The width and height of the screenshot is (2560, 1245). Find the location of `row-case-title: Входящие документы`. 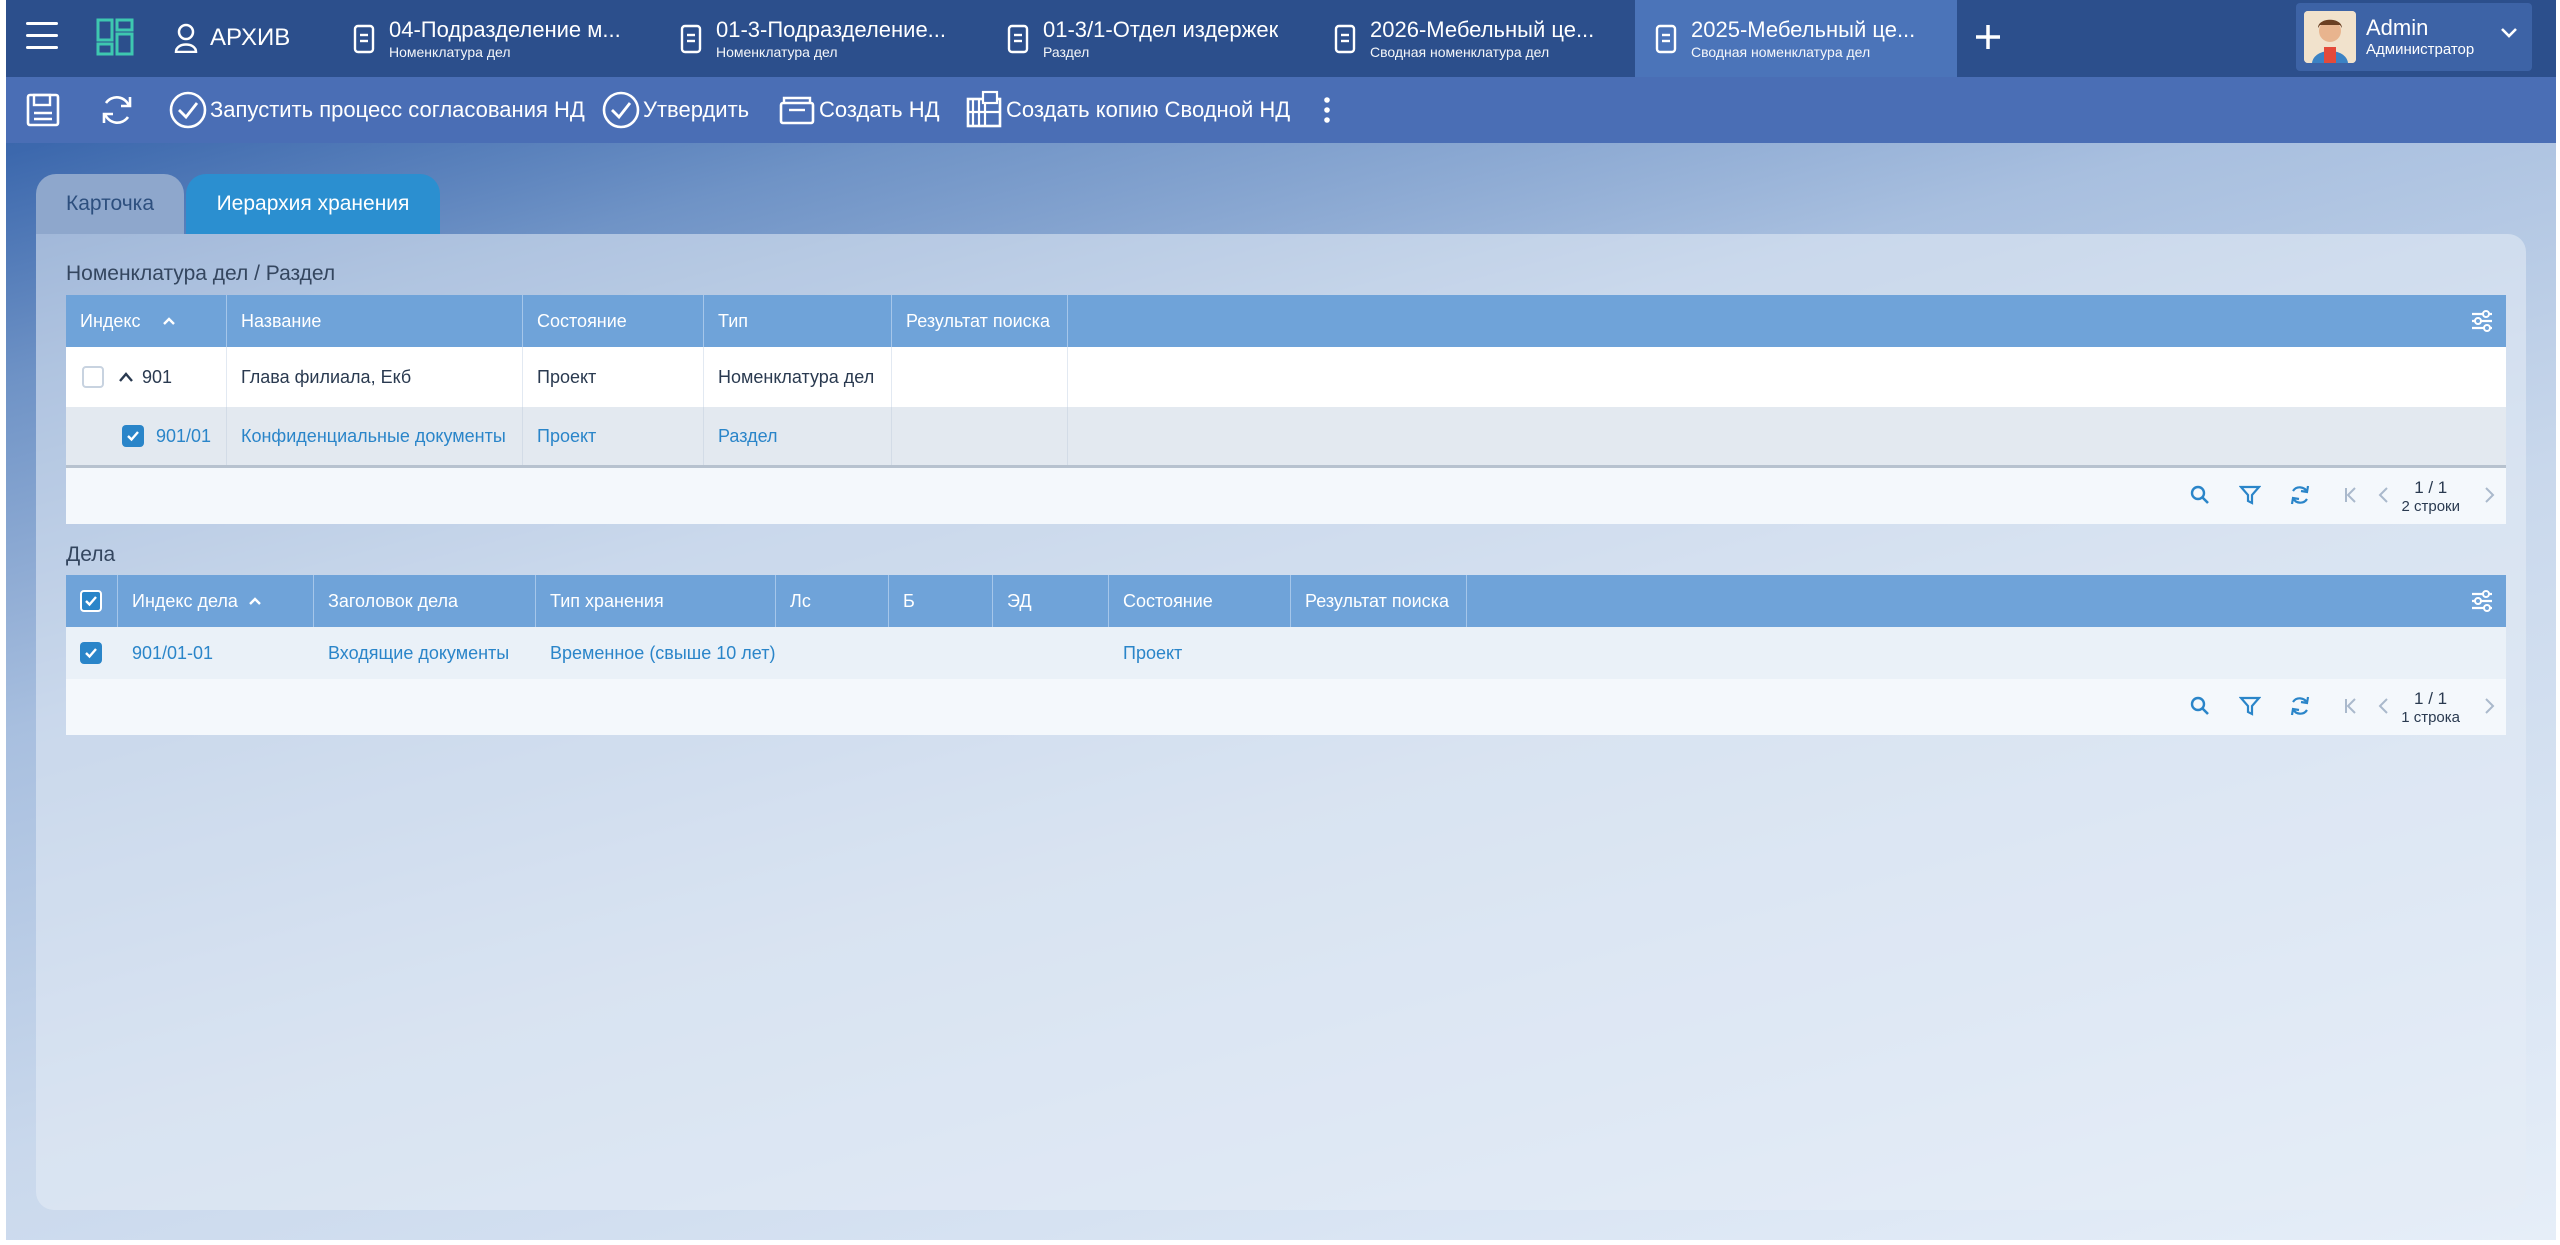

row-case-title: Входящие документы is located at coordinates (425, 653).